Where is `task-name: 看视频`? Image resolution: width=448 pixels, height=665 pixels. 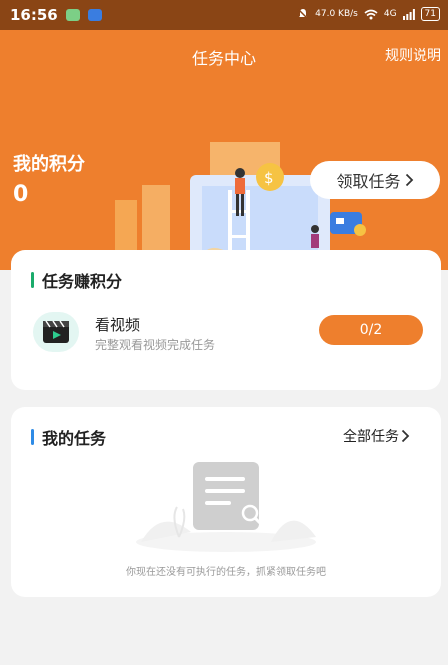 task-name: 看视频 is located at coordinates (118, 325).